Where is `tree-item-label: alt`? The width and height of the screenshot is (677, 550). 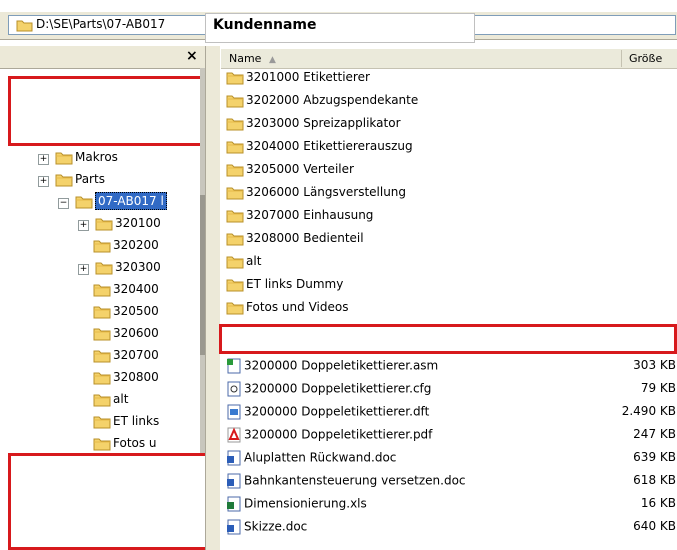
tree-item-label: alt is located at coordinates (121, 399).